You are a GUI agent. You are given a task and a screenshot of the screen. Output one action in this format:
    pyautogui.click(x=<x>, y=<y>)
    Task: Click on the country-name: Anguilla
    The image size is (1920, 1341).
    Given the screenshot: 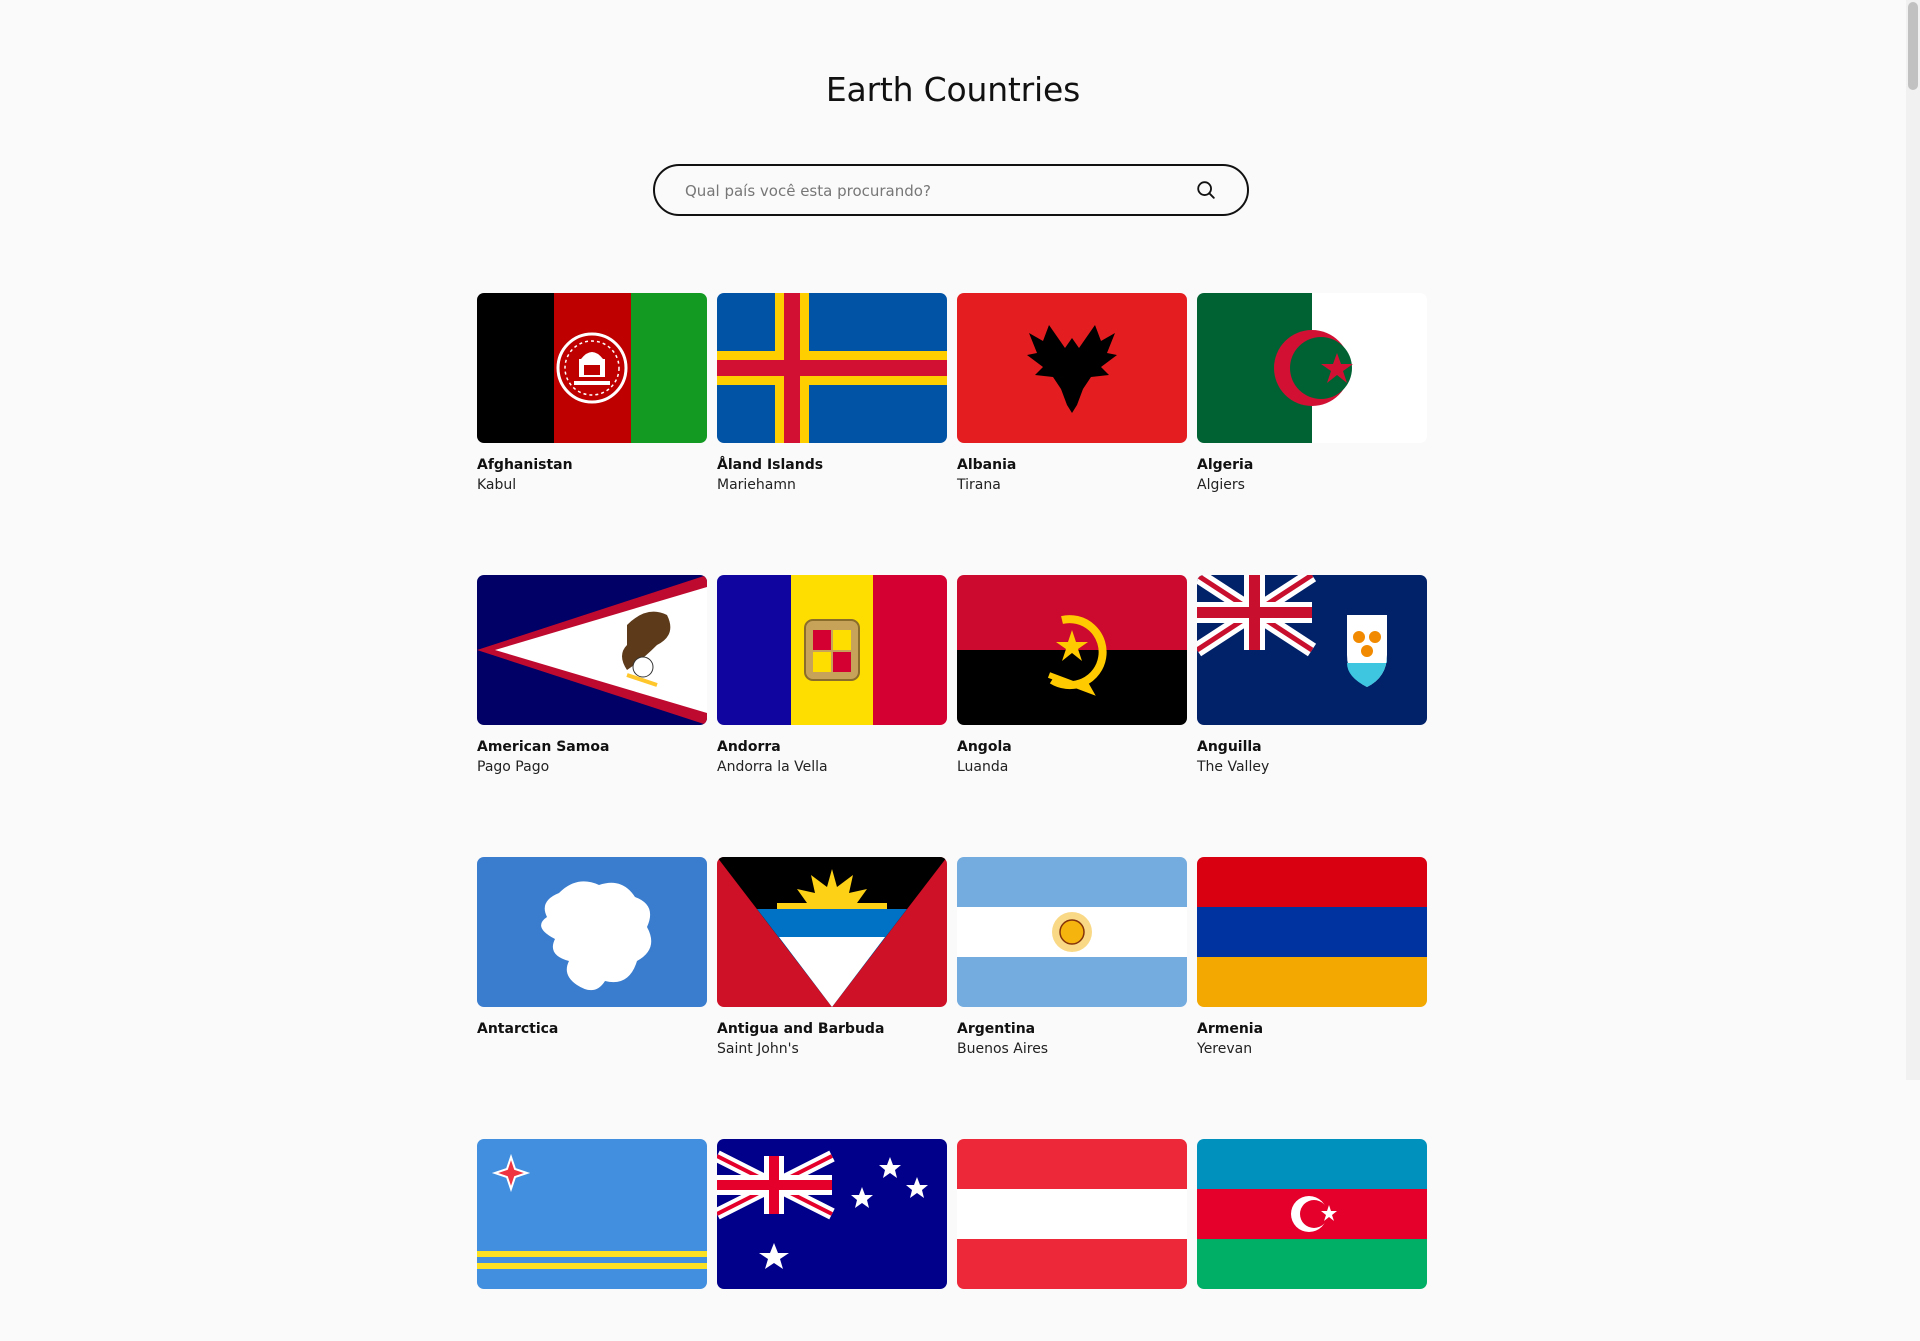 What is the action you would take?
    pyautogui.click(x=1229, y=747)
    